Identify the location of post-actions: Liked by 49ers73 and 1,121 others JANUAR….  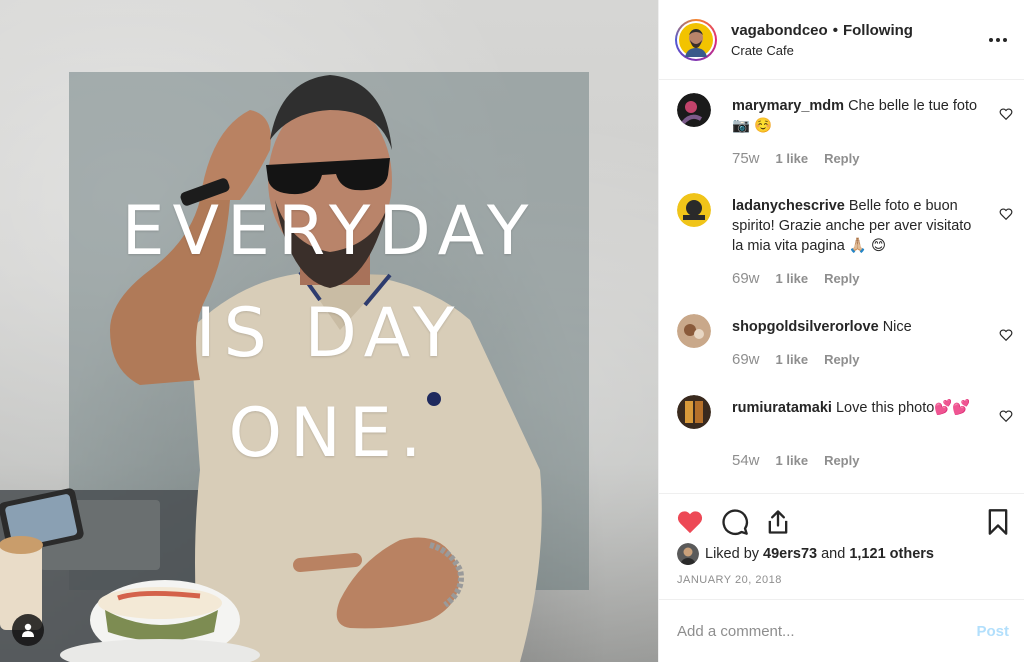
(841, 539).